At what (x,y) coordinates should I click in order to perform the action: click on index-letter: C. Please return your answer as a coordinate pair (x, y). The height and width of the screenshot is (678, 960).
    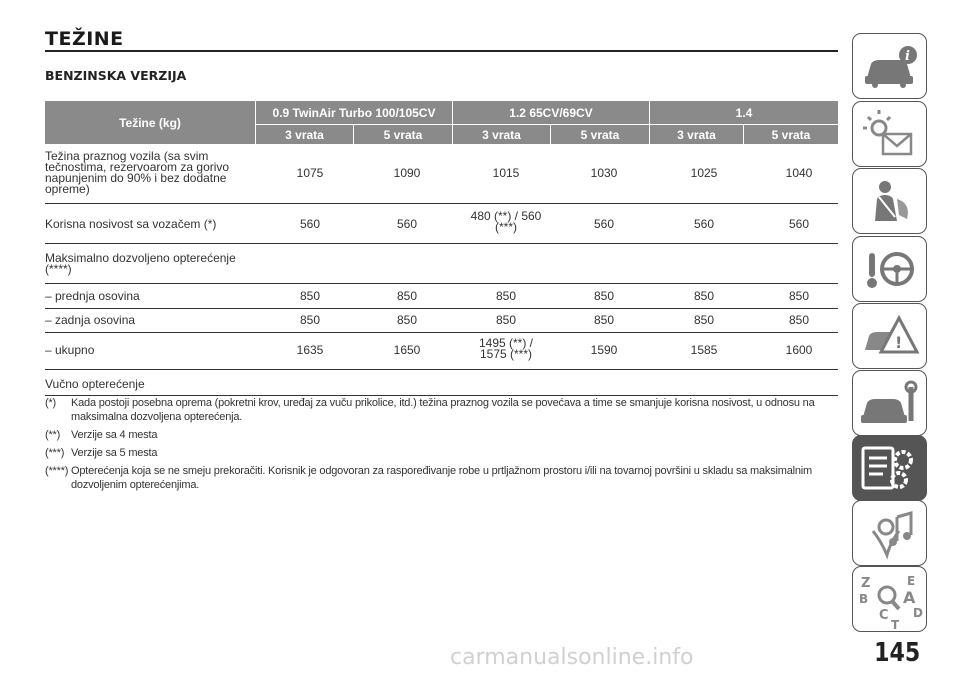
    Looking at the image, I should click on (884, 615).